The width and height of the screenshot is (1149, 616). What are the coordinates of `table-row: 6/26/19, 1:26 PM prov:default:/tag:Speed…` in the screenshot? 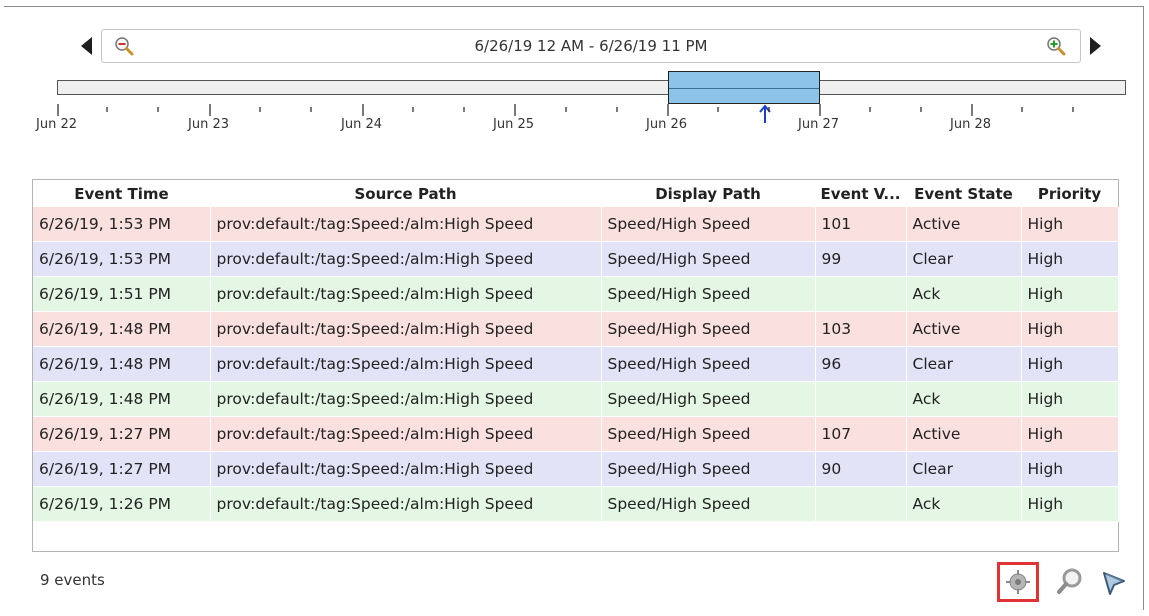 It's located at (576, 504).